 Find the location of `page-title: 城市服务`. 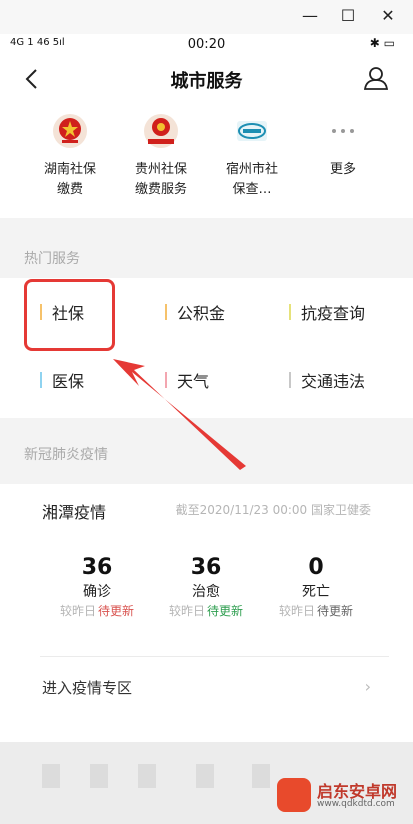

page-title: 城市服务 is located at coordinates (206, 81).